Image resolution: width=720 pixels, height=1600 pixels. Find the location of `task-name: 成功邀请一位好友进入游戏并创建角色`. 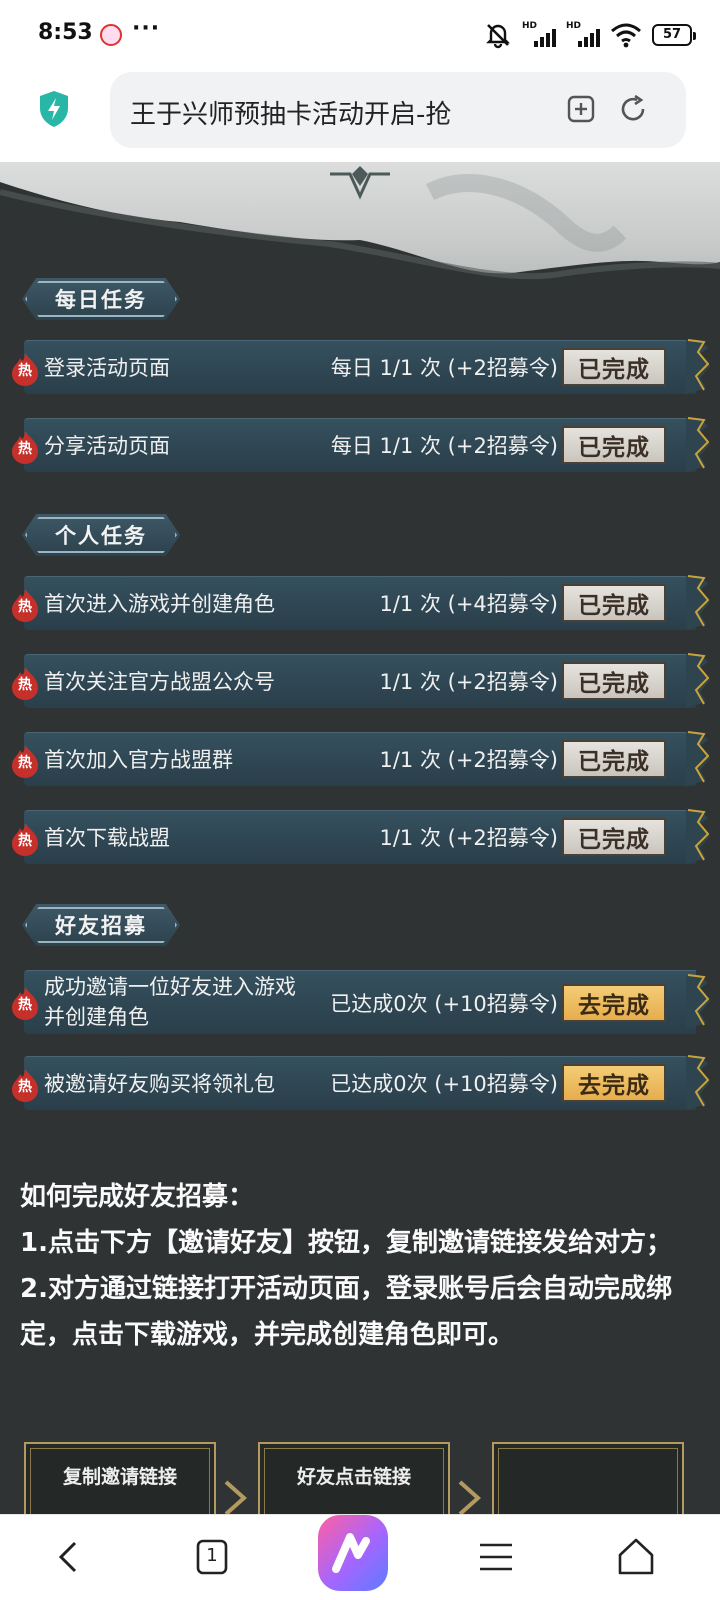

task-name: 成功邀请一位好友进入游戏并创建角色 is located at coordinates (170, 1002).